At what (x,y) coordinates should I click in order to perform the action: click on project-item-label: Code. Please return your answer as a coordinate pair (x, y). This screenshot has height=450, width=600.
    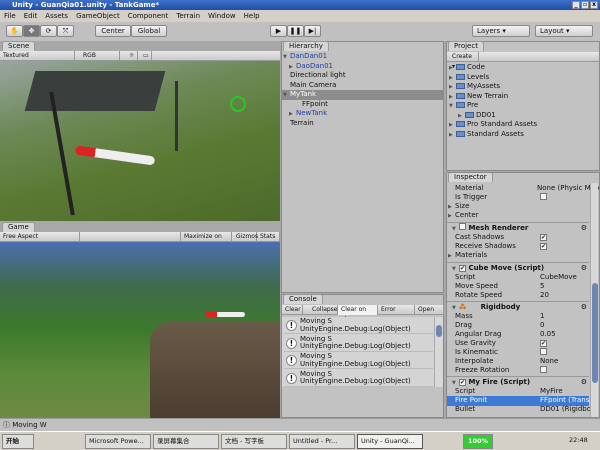
    Looking at the image, I should click on (476, 67).